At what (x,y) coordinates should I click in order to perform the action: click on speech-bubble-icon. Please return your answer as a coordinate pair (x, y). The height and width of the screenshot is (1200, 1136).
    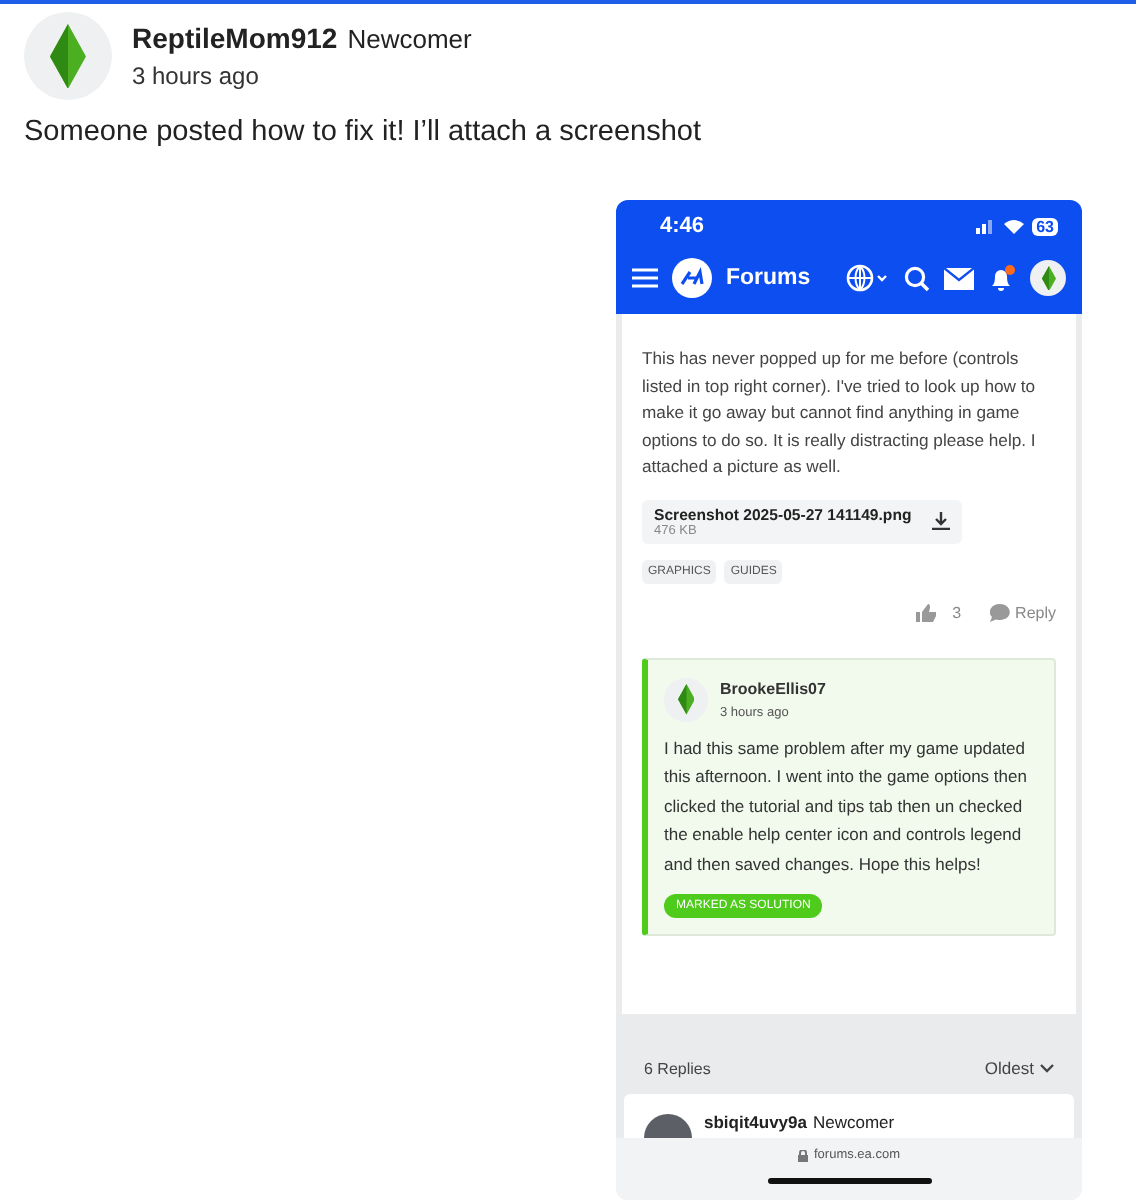
    Looking at the image, I should click on (999, 612).